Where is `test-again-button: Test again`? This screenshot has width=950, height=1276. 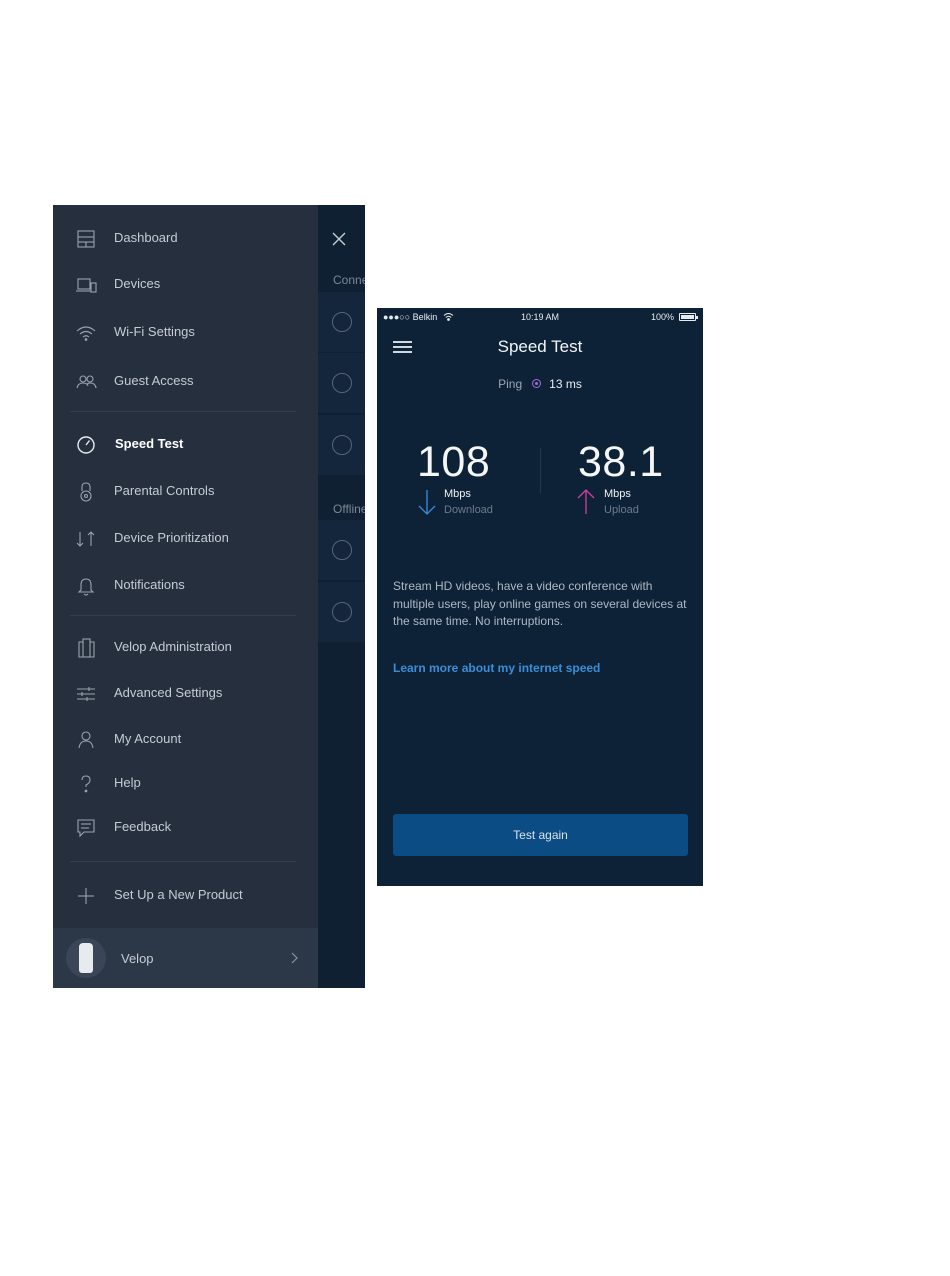 test-again-button: Test again is located at coordinates (540, 835).